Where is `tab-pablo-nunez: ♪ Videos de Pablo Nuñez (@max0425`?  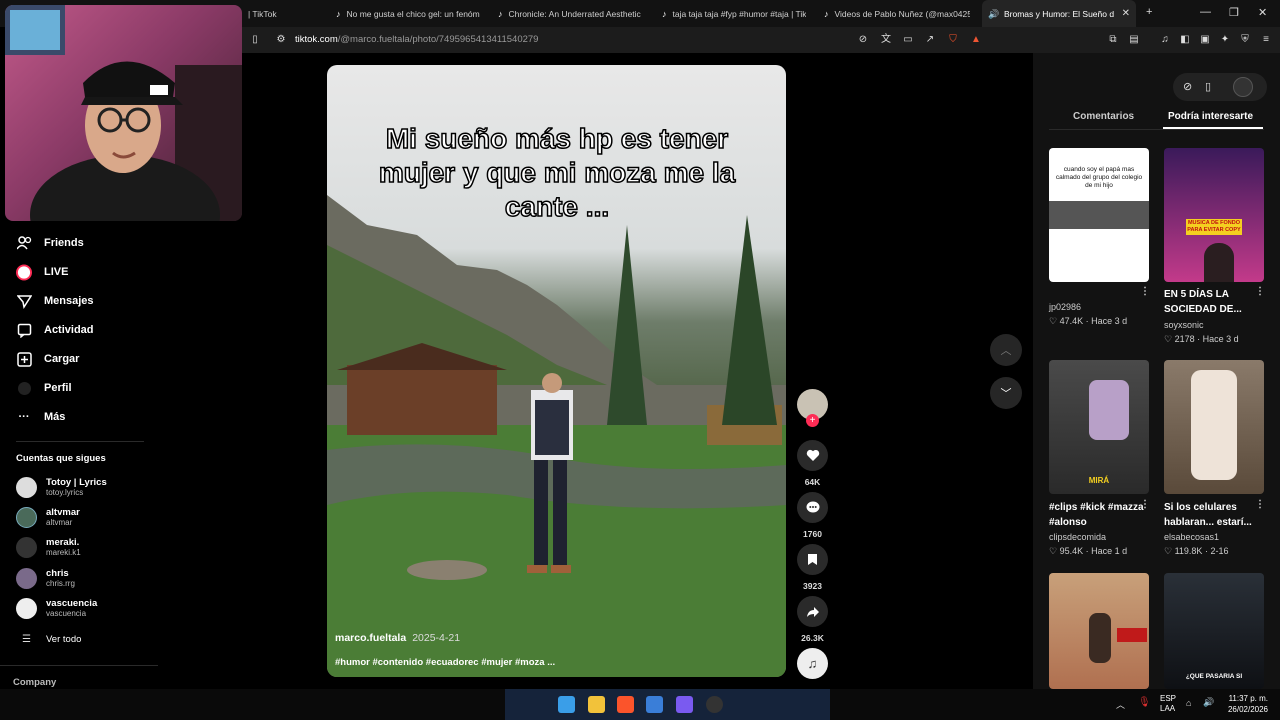 tab-pablo-nunez: ♪ Videos de Pablo Nuñez (@max0425 is located at coordinates (894, 13).